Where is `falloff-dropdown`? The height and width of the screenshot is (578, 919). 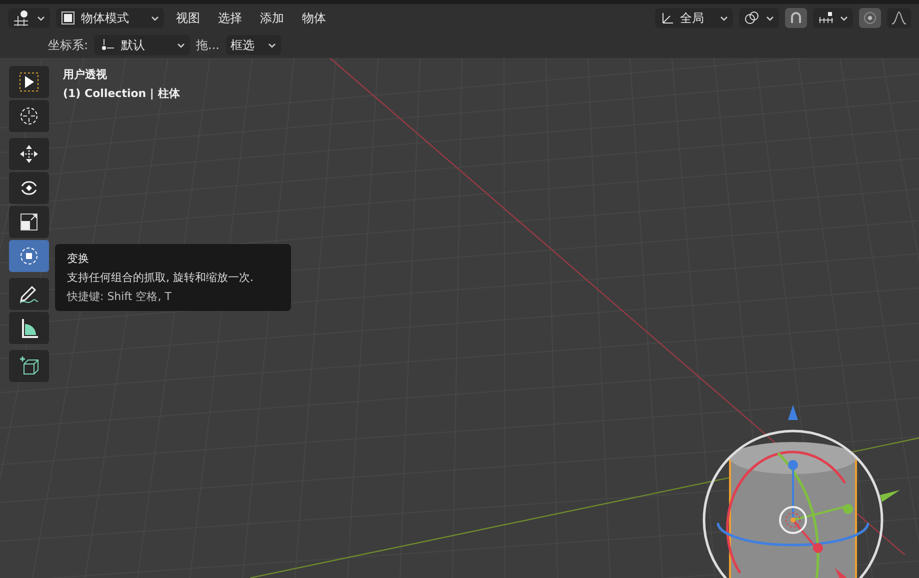
falloff-dropdown is located at coordinates (899, 18).